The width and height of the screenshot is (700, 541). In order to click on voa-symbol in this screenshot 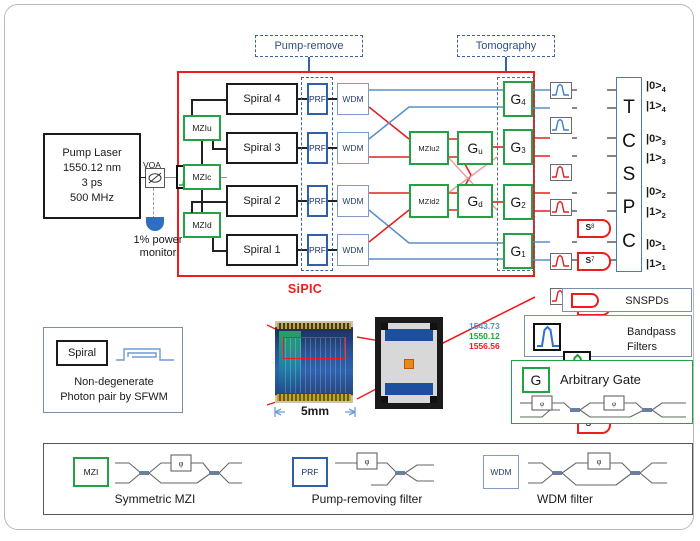, I will do `click(155, 178)`.